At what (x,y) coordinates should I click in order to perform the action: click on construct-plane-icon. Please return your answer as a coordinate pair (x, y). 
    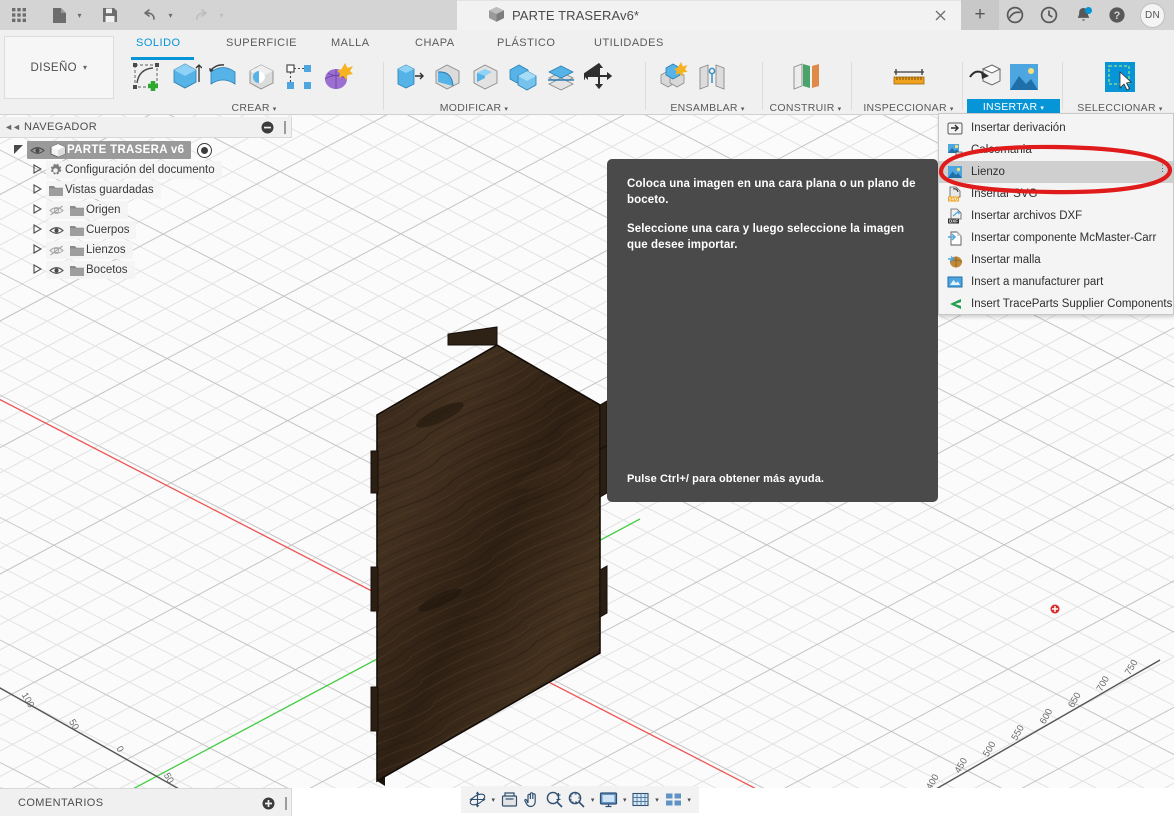
    Looking at the image, I should click on (806, 77).